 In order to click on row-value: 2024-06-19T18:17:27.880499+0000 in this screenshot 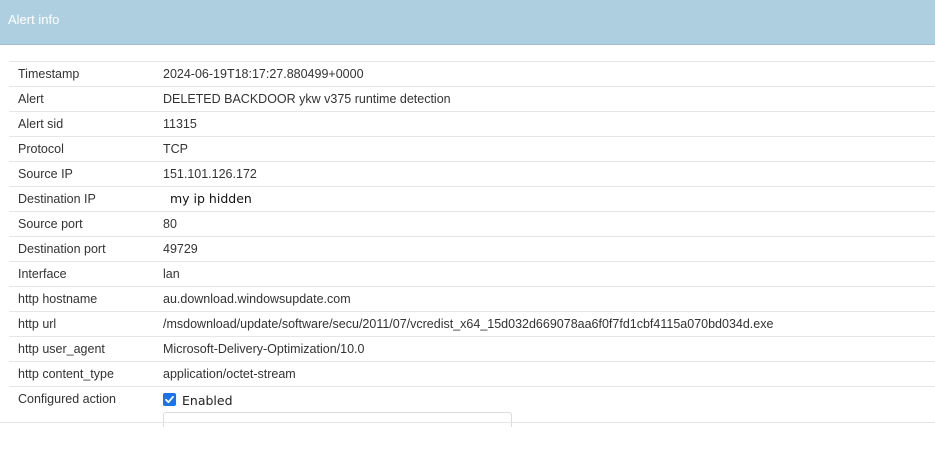, I will do `click(263, 74)`.